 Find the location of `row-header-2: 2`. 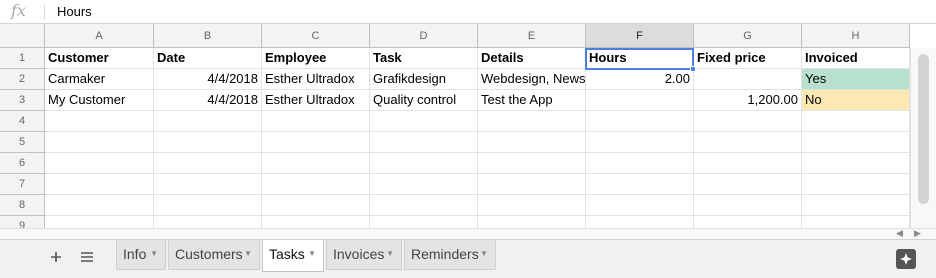

row-header-2: 2 is located at coordinates (22, 79).